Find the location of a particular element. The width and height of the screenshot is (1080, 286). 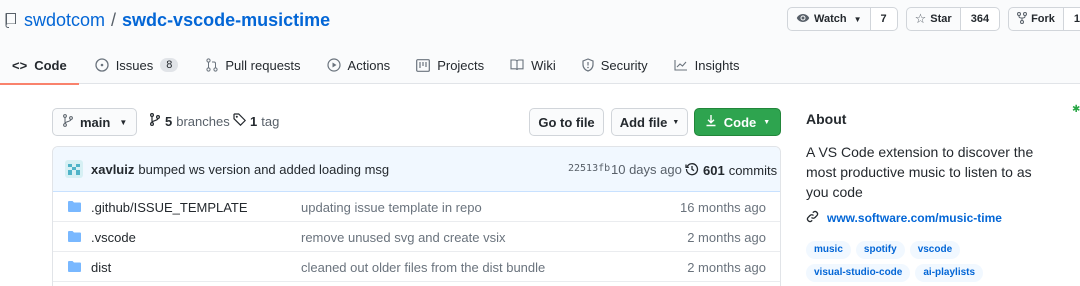

file-age: 16 months ago is located at coordinates (722, 207).